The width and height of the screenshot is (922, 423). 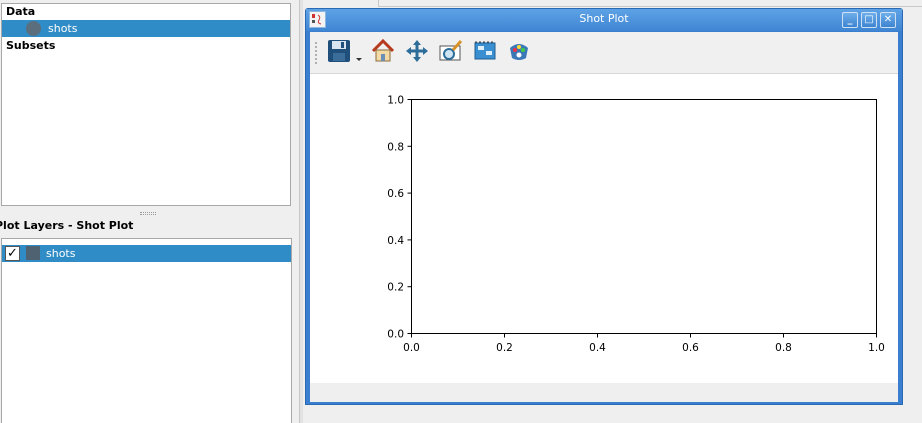 I want to click on zoom-icon, so click(x=451, y=51).